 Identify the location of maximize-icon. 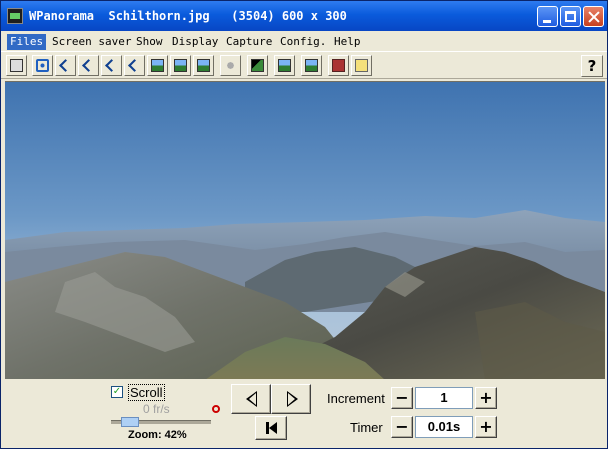
(570, 16).